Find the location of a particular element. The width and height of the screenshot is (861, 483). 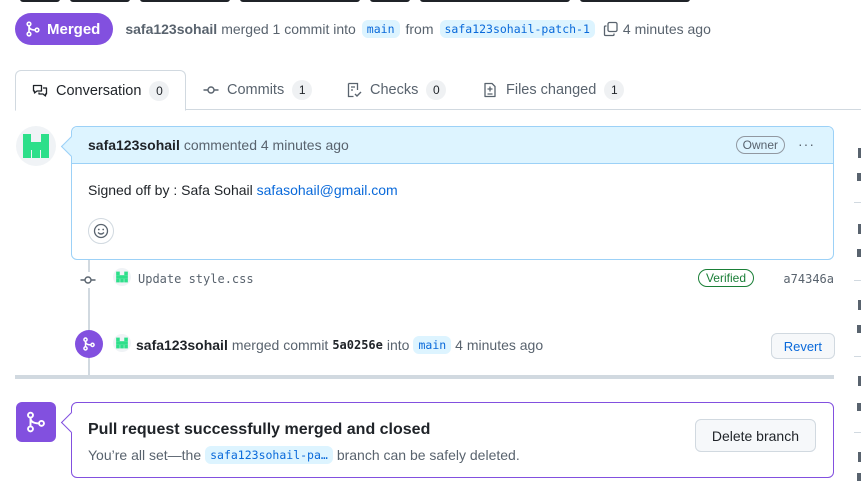

pr-merge-summary: merged 1 commit into is located at coordinates (288, 29).